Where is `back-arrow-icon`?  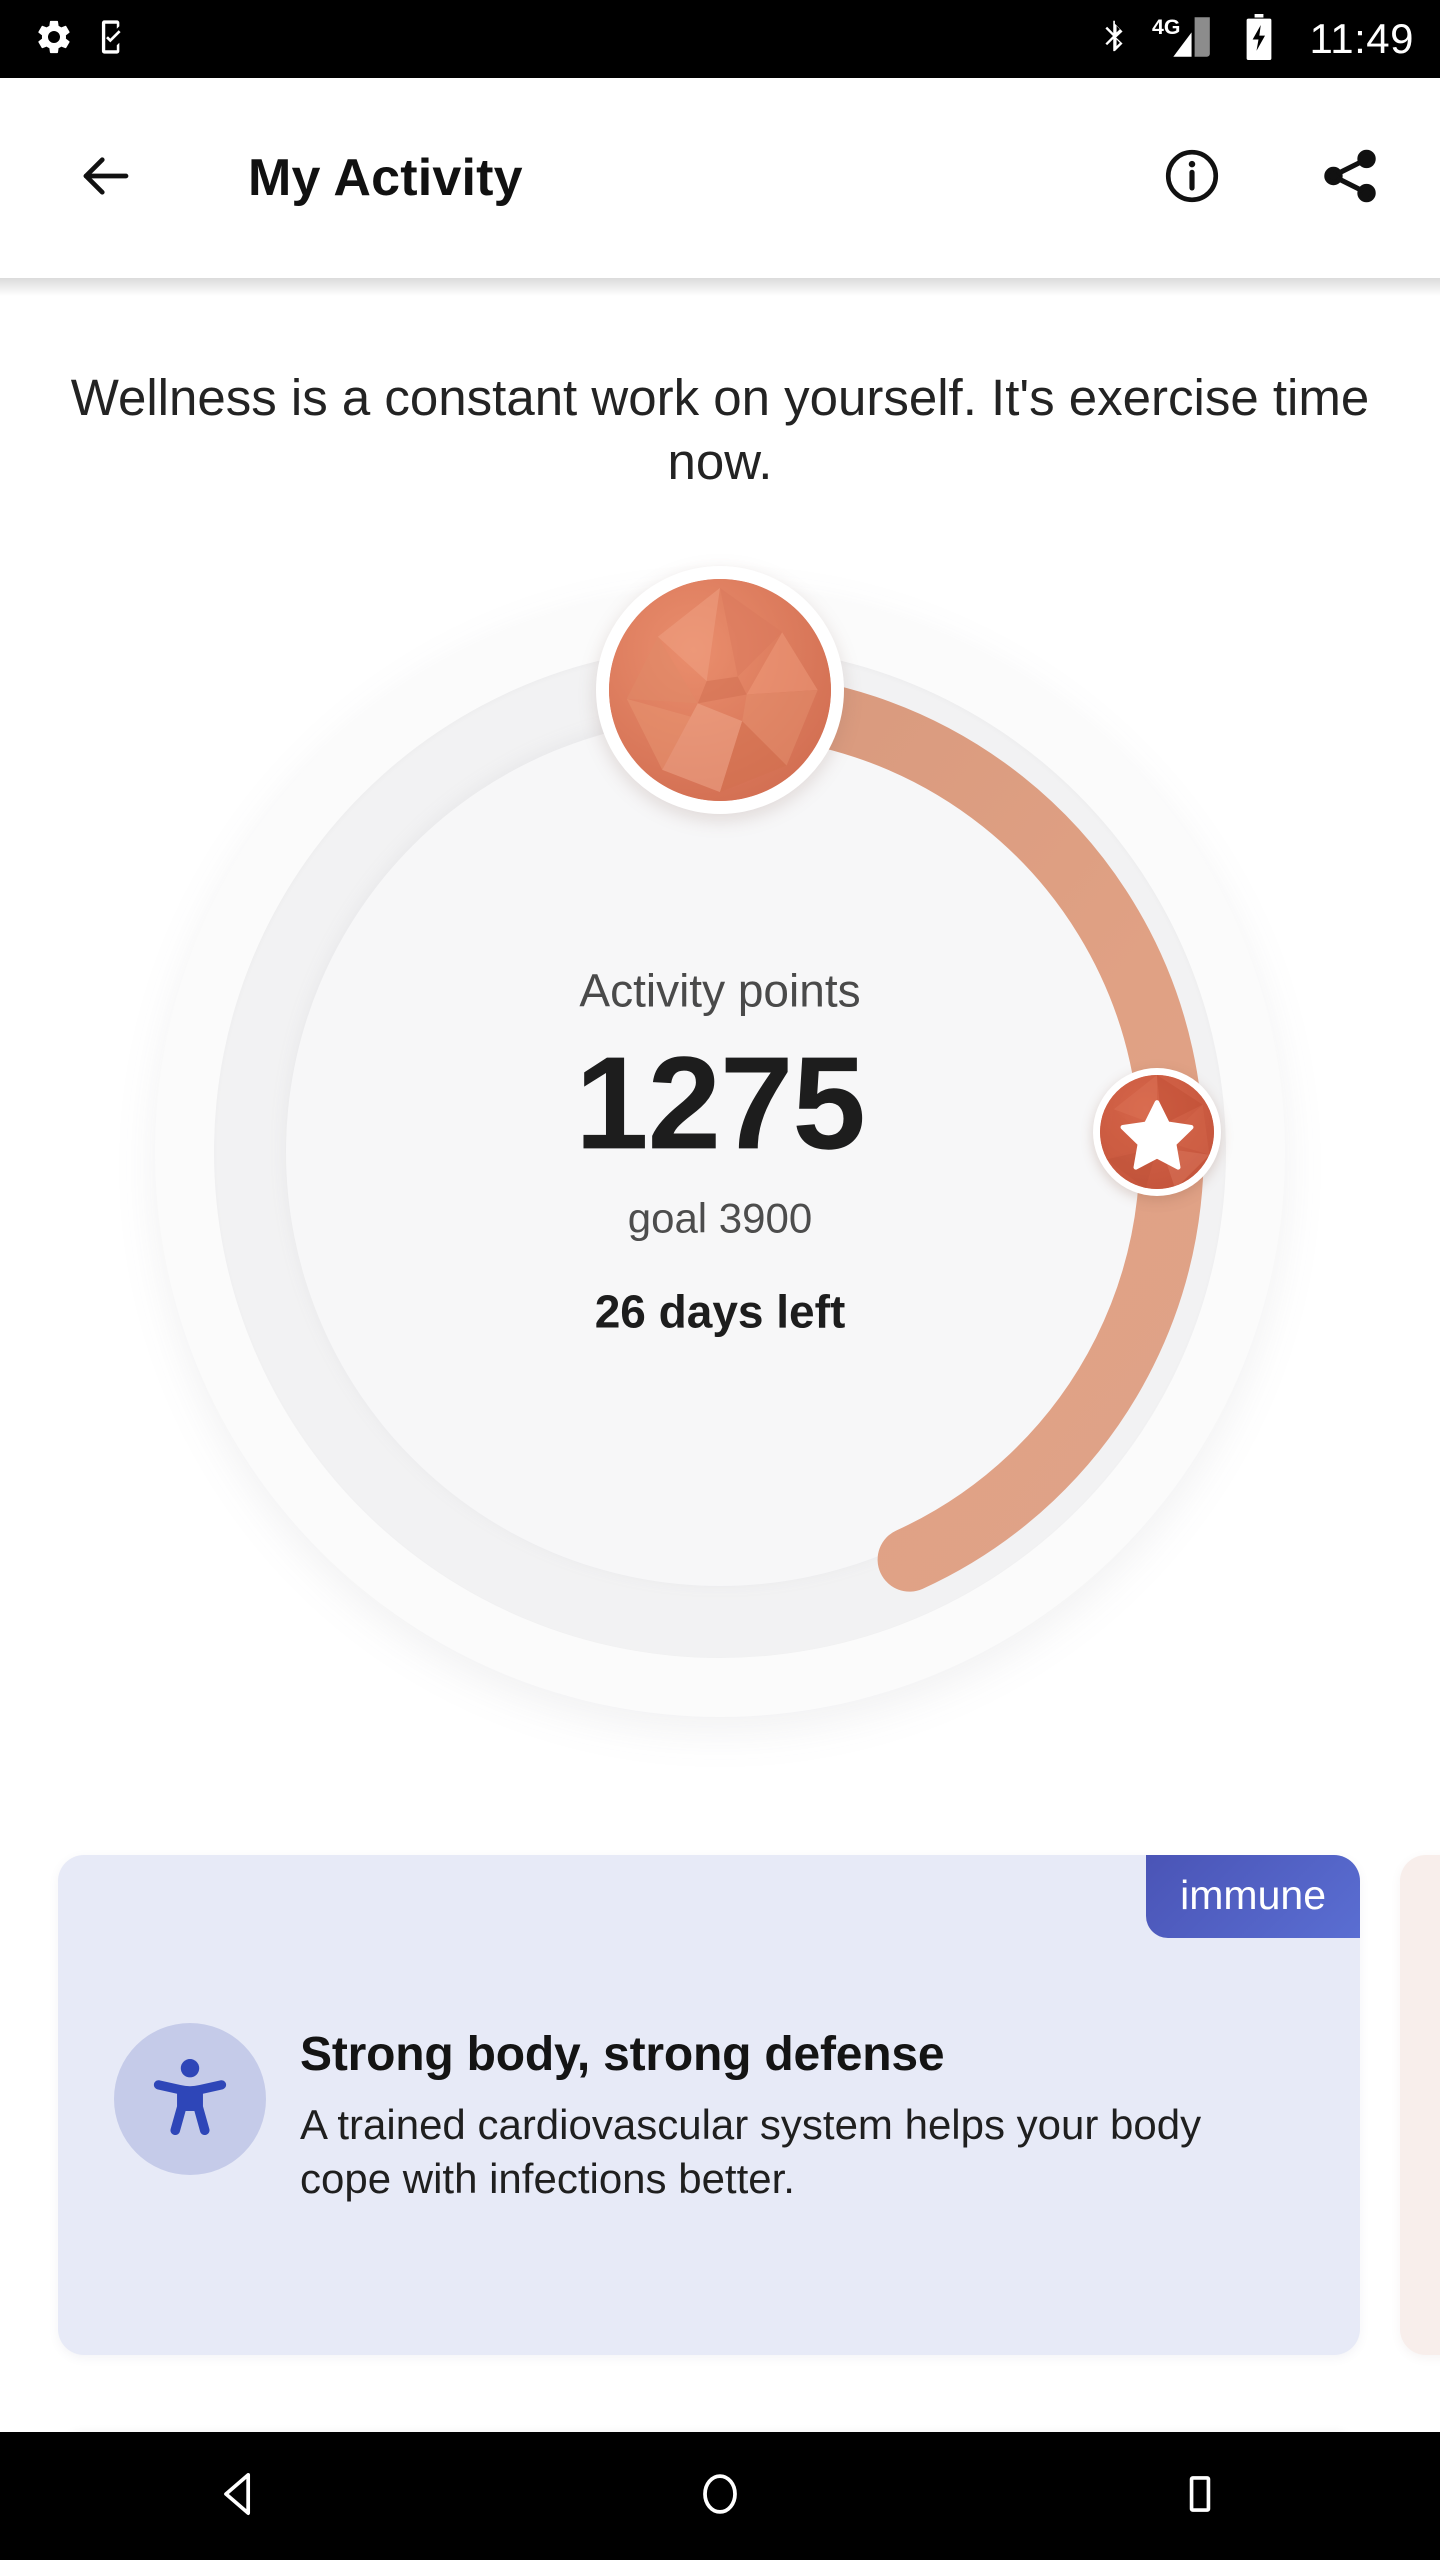
back-arrow-icon is located at coordinates (106, 178).